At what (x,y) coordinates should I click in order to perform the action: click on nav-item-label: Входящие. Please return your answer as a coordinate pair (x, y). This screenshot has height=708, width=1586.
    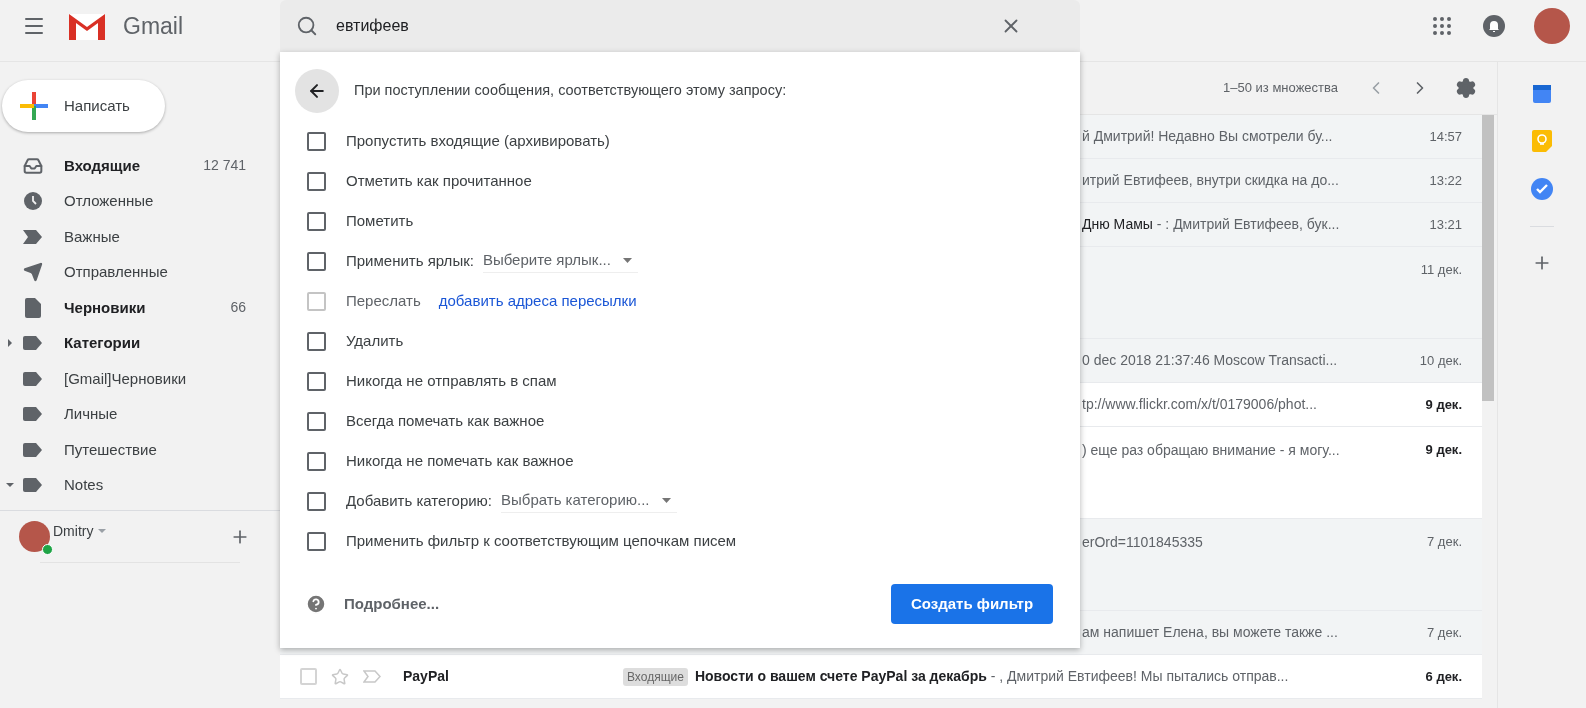
    Looking at the image, I should click on (102, 165).